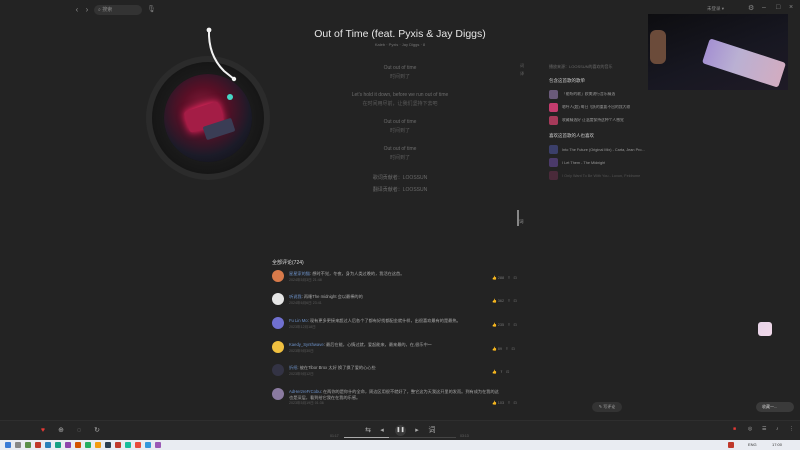 This screenshot has width=800, height=450. What do you see at coordinates (306, 344) in the screenshot?
I see `comment-user: Kaedy_Synthwave` at bounding box center [306, 344].